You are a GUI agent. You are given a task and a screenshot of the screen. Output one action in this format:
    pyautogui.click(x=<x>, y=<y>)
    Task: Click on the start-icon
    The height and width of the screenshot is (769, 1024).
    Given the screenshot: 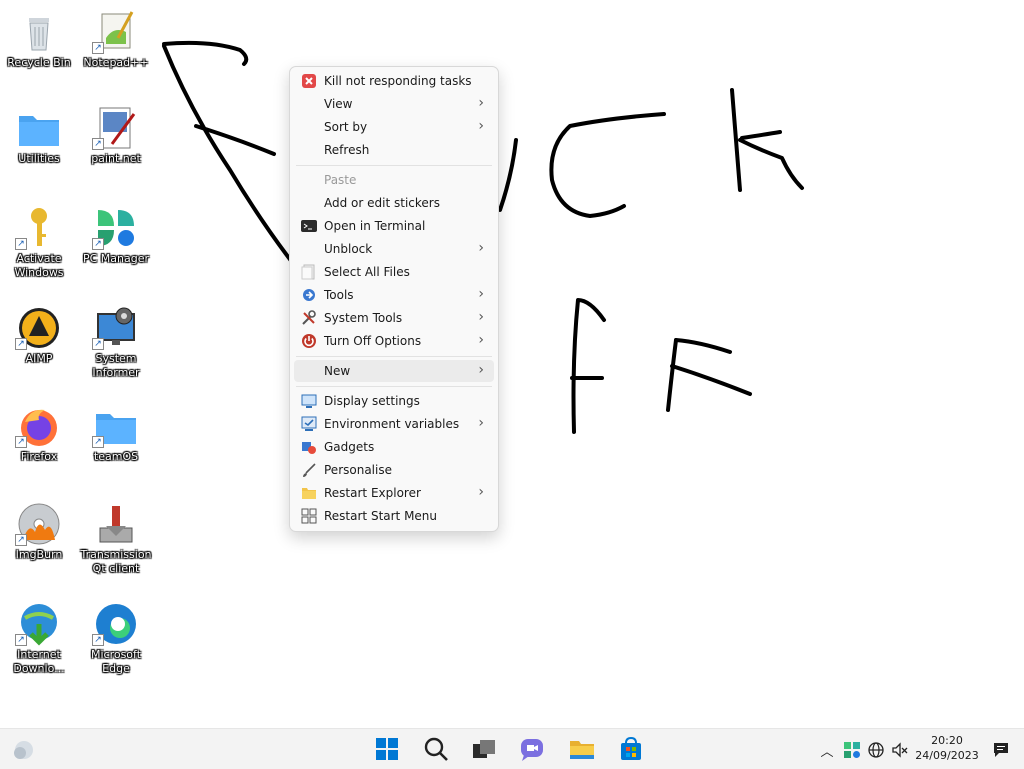 What is the action you would take?
    pyautogui.click(x=387, y=749)
    